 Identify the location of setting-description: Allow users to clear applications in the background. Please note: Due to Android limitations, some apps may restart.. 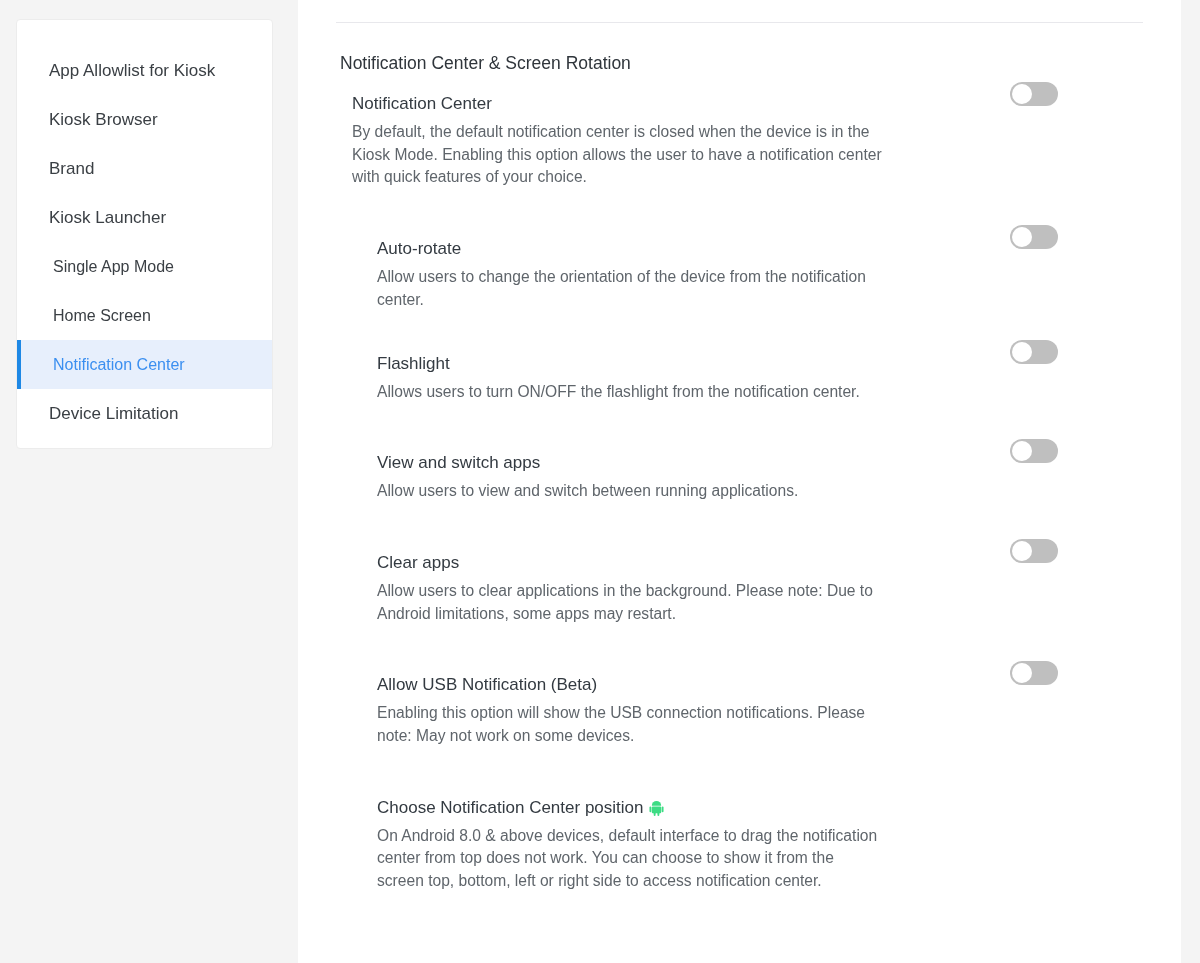
(625, 602).